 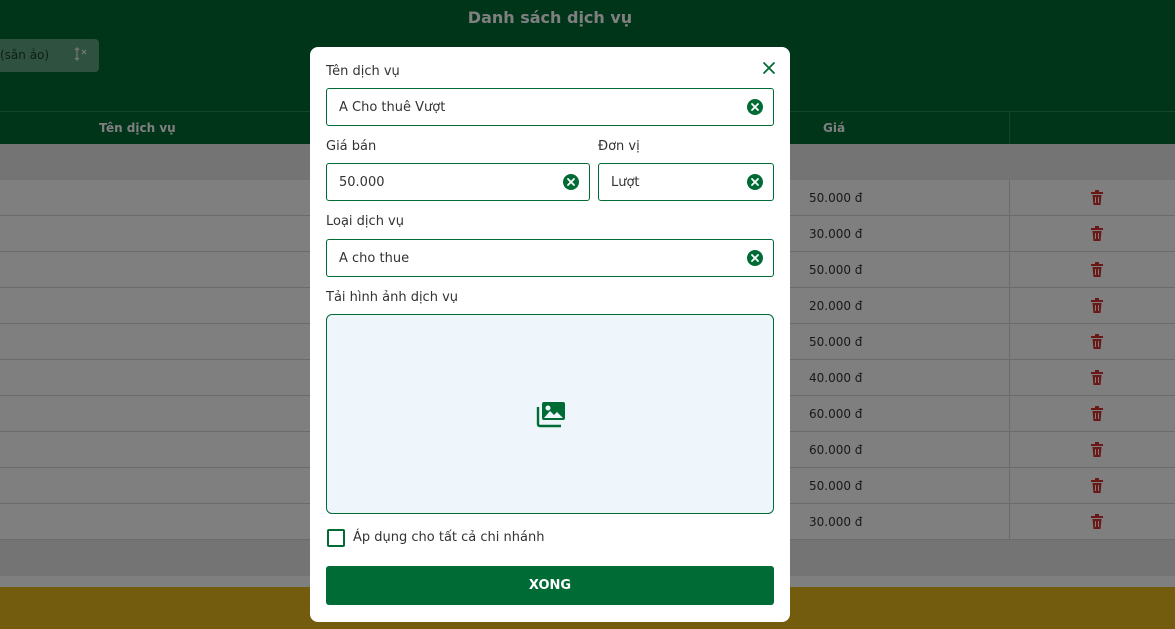 I want to click on unit-label: Đơn vị, so click(x=619, y=146).